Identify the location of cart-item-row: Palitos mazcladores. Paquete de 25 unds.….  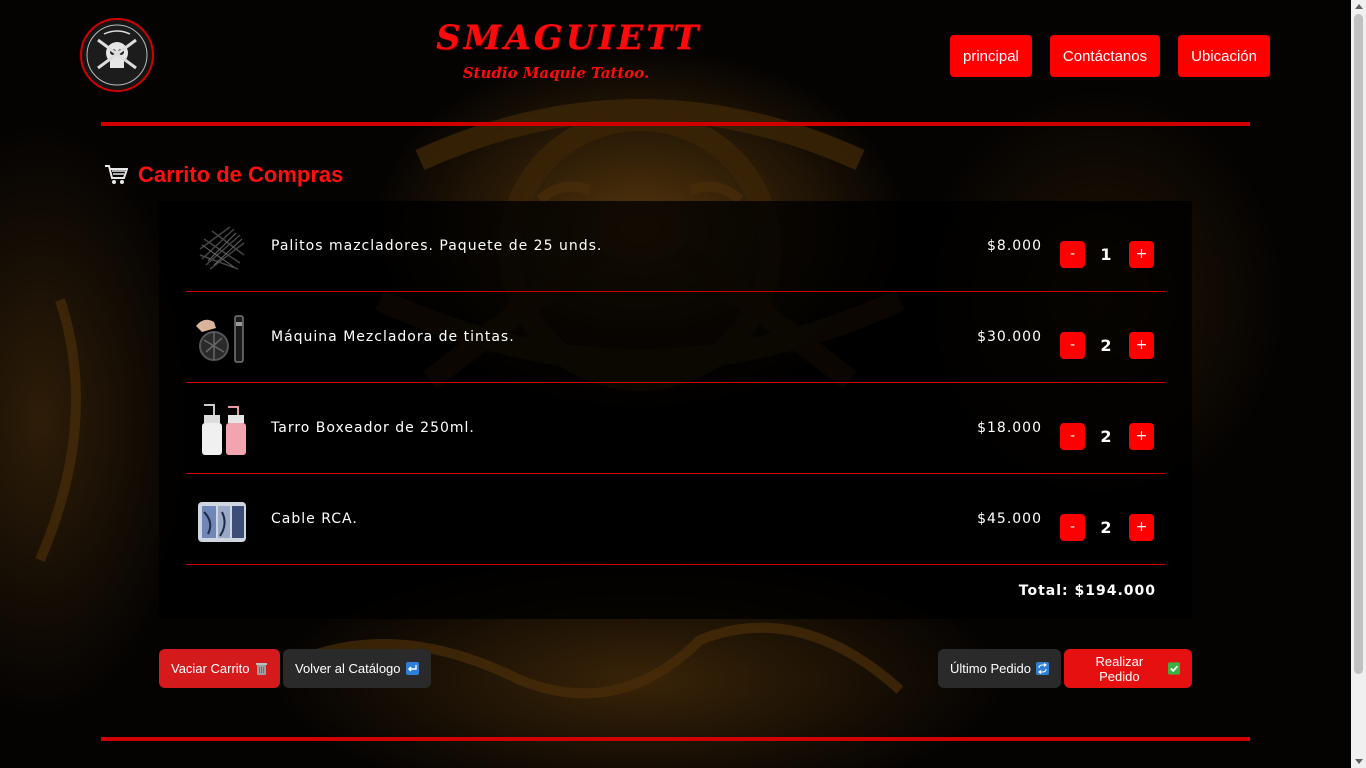
(675, 246).